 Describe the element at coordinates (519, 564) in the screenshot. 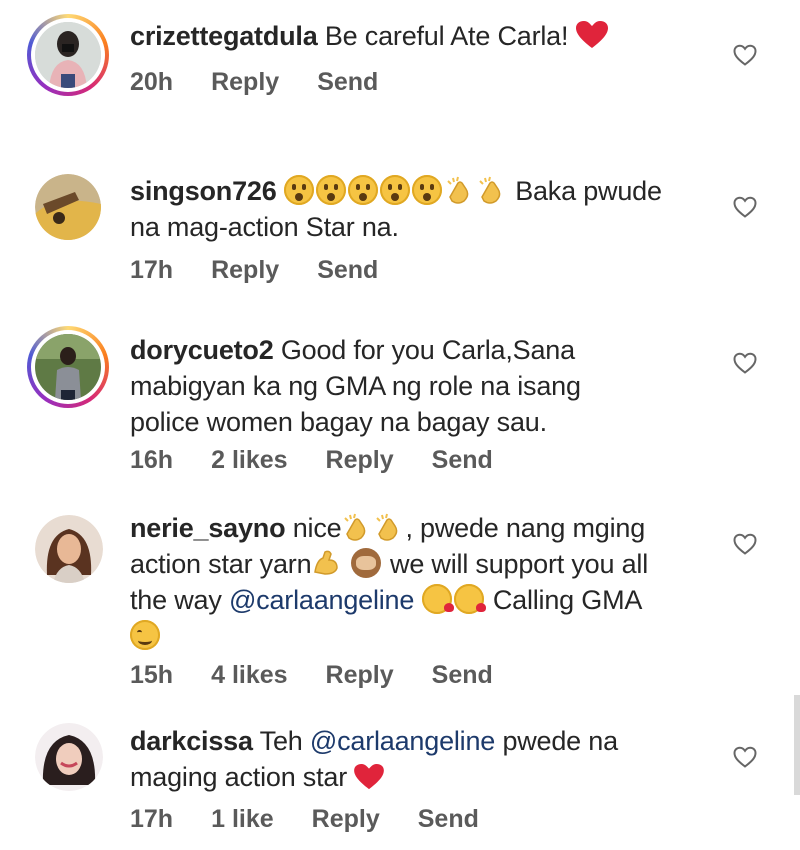

I see `comment-body: we will support you all` at that location.